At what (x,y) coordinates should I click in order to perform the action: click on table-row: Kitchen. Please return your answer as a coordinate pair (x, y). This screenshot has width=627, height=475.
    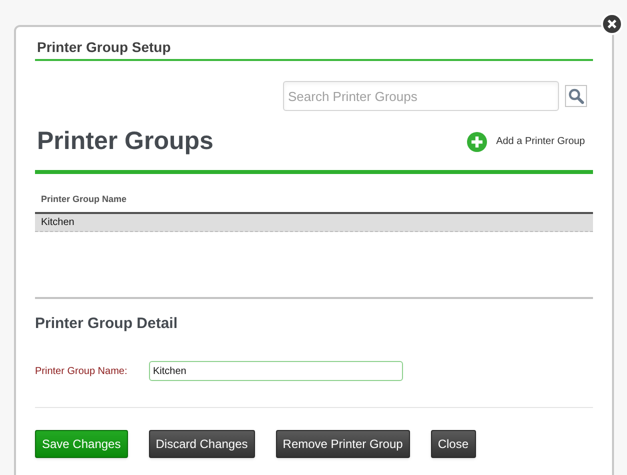
    Looking at the image, I should click on (314, 223).